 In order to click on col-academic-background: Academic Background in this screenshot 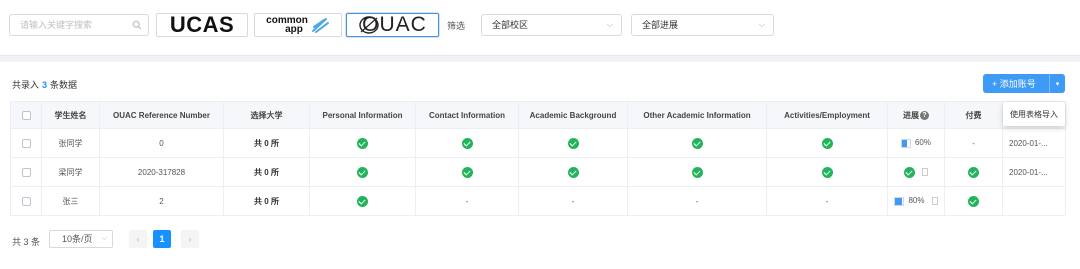, I will do `click(573, 115)`.